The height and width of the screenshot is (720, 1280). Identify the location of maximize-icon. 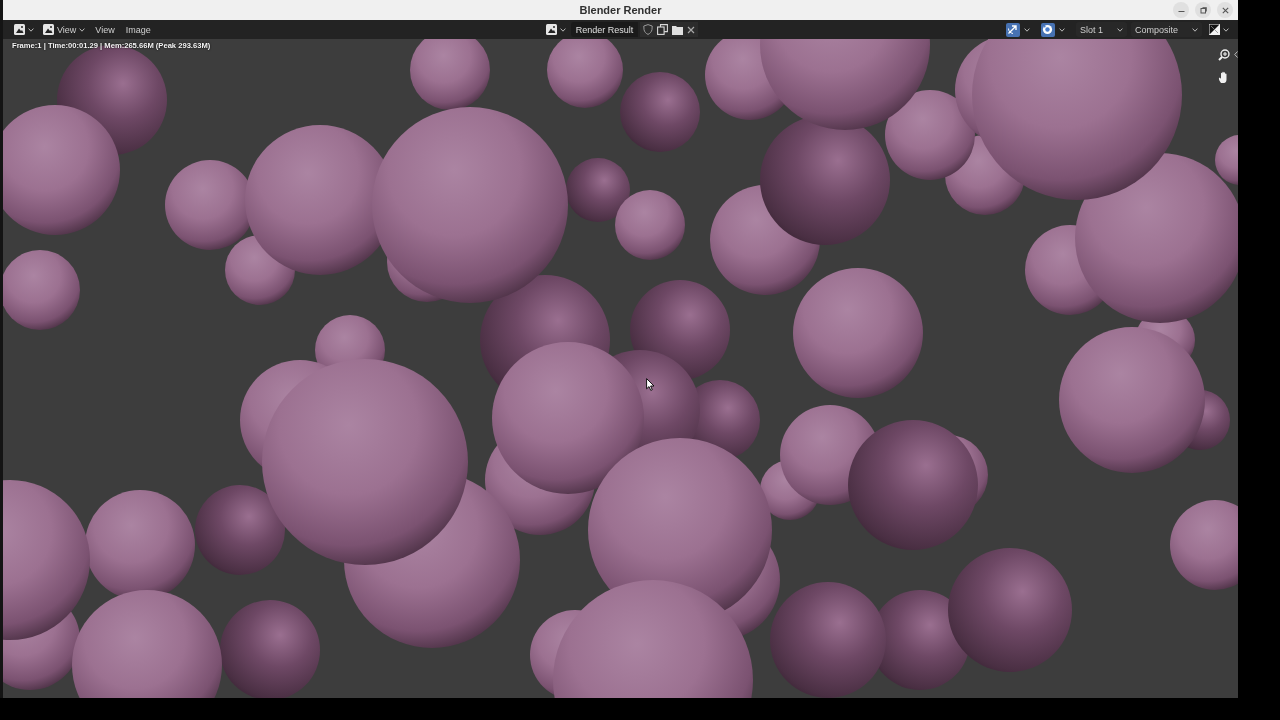
(1203, 10).